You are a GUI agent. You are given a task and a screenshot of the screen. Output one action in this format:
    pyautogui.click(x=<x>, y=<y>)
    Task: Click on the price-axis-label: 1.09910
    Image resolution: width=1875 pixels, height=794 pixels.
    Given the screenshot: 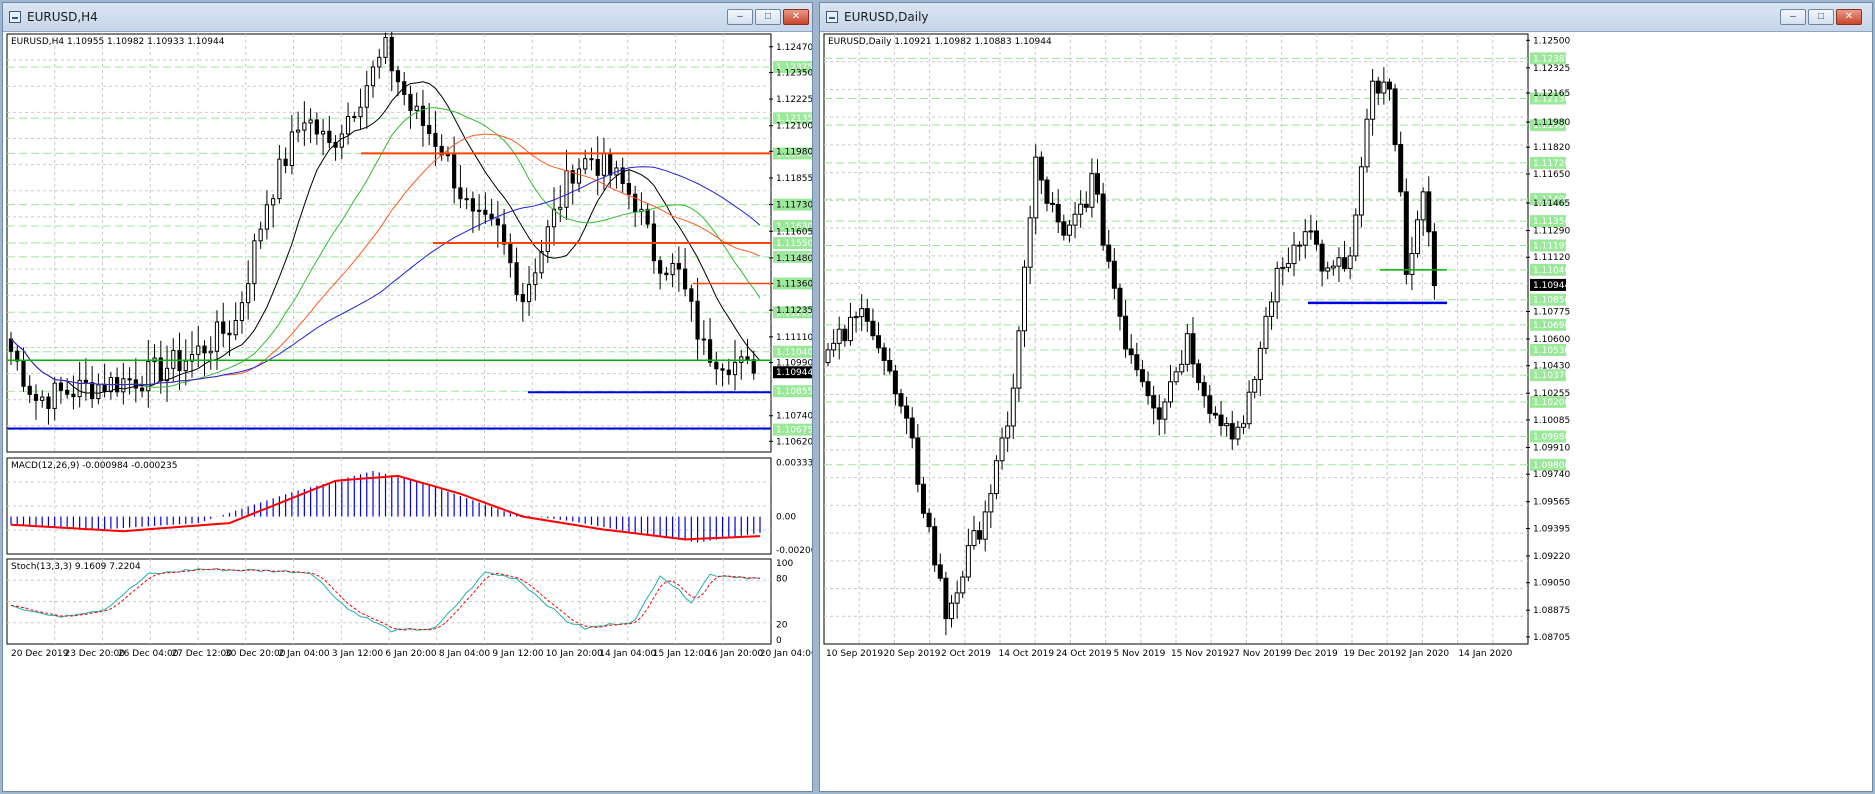 What is the action you would take?
    pyautogui.click(x=1551, y=448)
    